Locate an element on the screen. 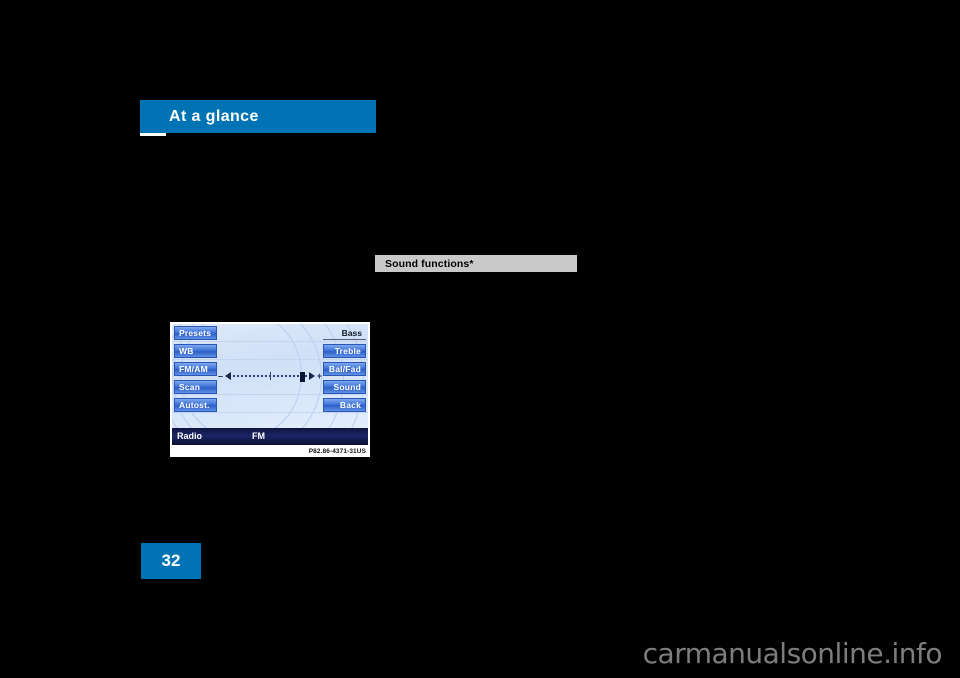 The width and height of the screenshot is (960, 678). chapter-header-notch is located at coordinates (153, 134).